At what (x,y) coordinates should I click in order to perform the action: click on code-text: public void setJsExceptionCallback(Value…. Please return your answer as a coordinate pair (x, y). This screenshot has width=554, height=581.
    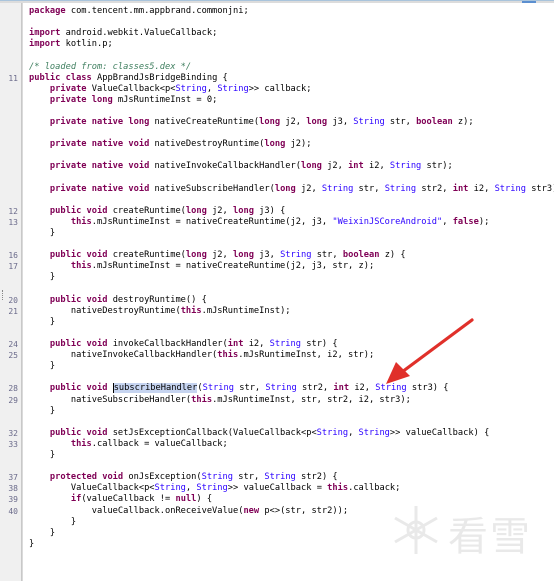
    Looking at the image, I should click on (259, 433).